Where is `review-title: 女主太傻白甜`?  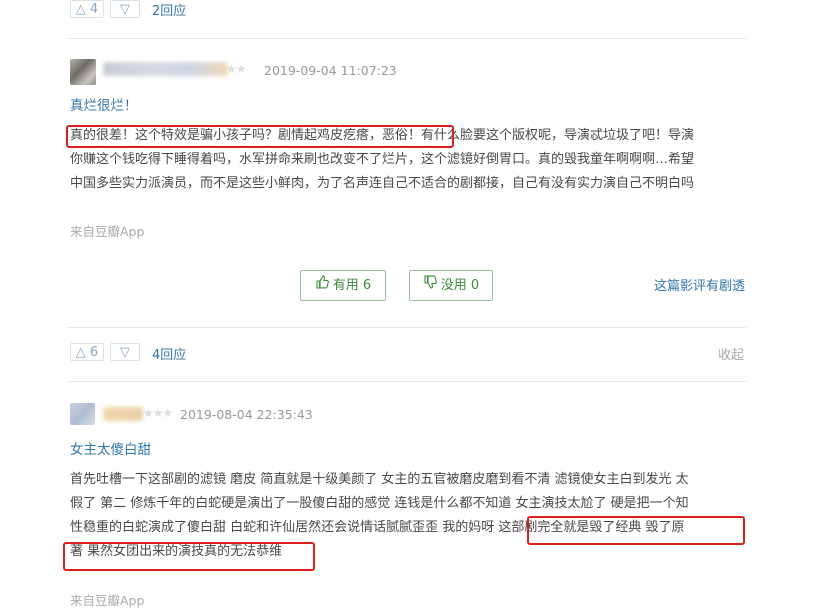 review-title: 女主太傻白甜 is located at coordinates (110, 448).